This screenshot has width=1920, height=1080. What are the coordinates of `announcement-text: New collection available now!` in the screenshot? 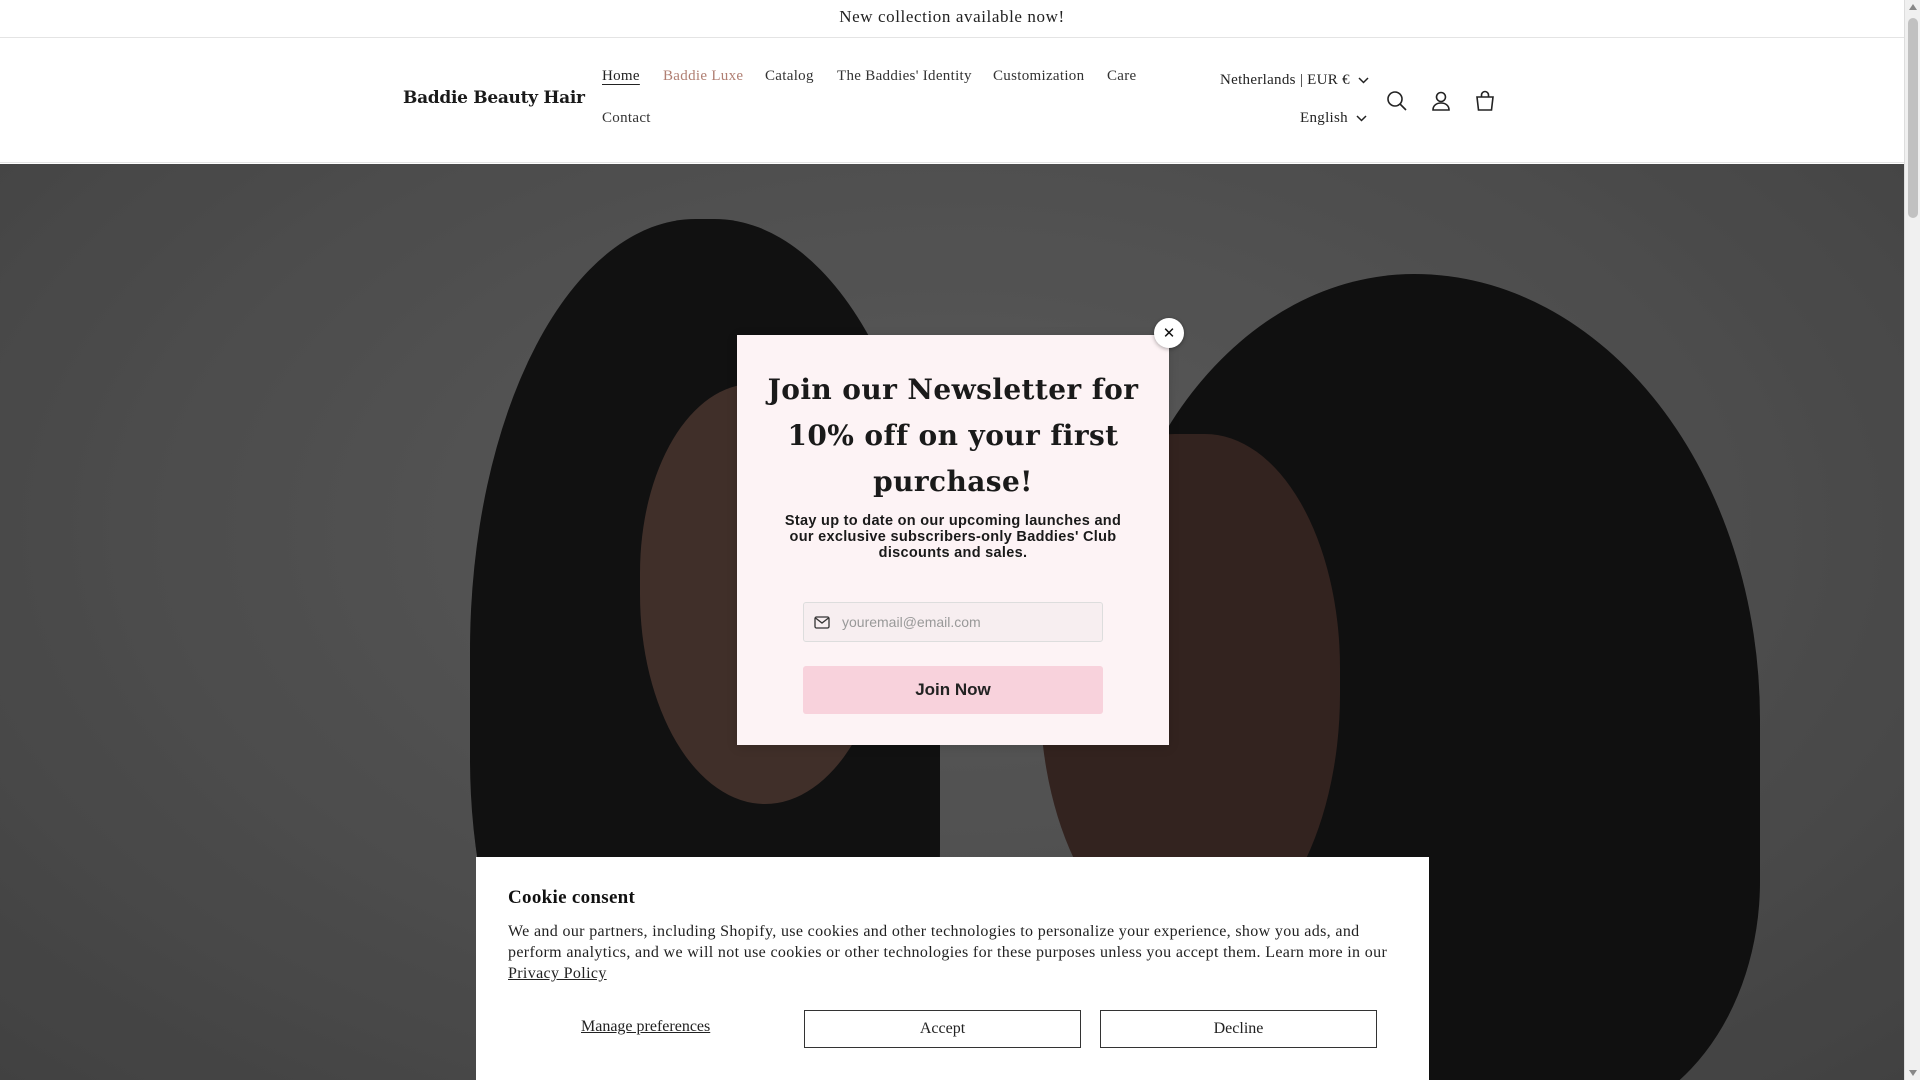 It's located at (952, 16).